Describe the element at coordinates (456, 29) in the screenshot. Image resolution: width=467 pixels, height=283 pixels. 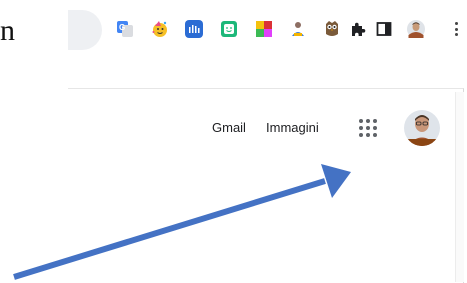
I see `more-menu-icon` at that location.